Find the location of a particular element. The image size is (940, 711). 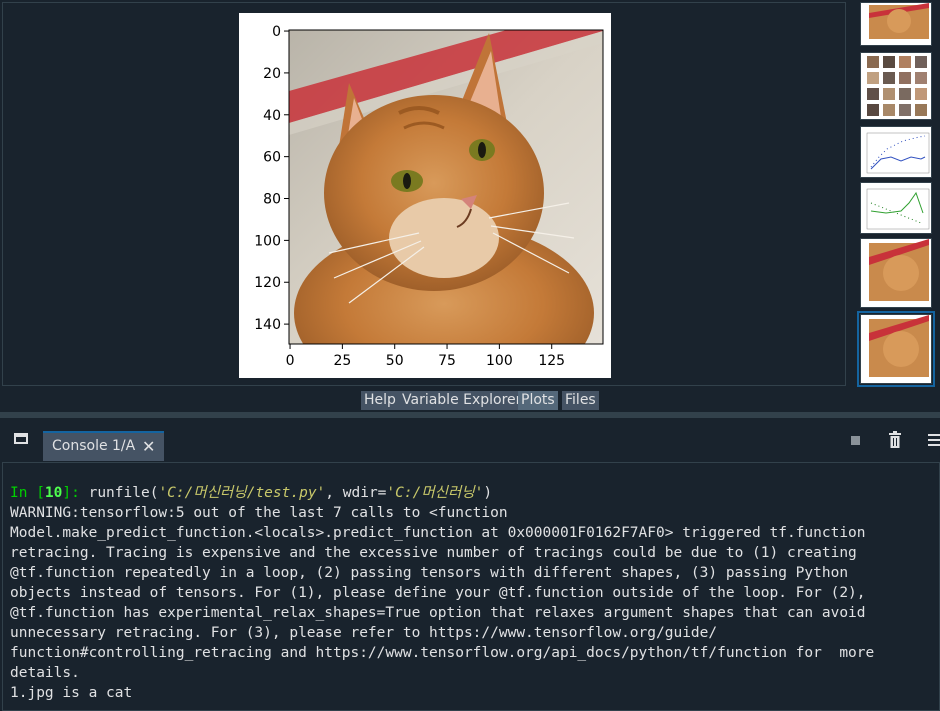

tab-console: Console 1/A ✕ is located at coordinates (103, 446).